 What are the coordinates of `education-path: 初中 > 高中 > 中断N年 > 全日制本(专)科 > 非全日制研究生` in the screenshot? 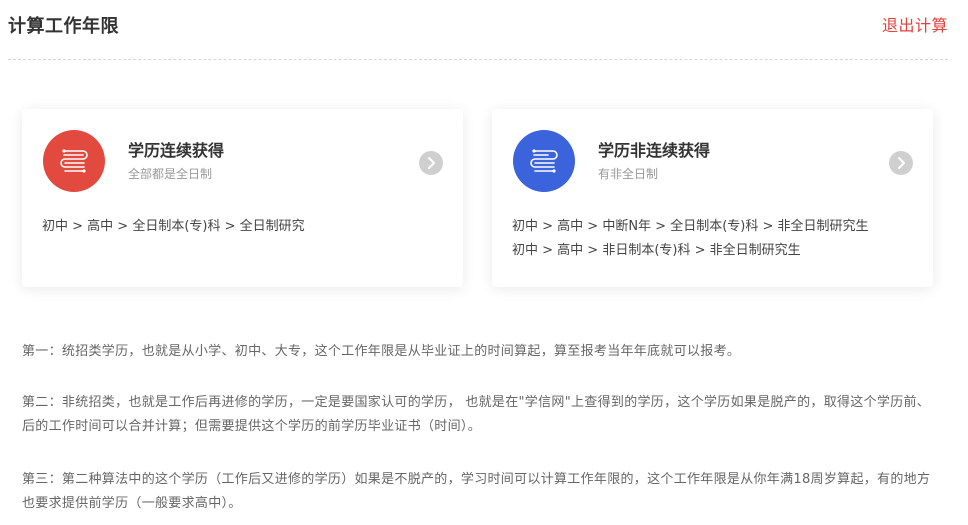 It's located at (690, 226).